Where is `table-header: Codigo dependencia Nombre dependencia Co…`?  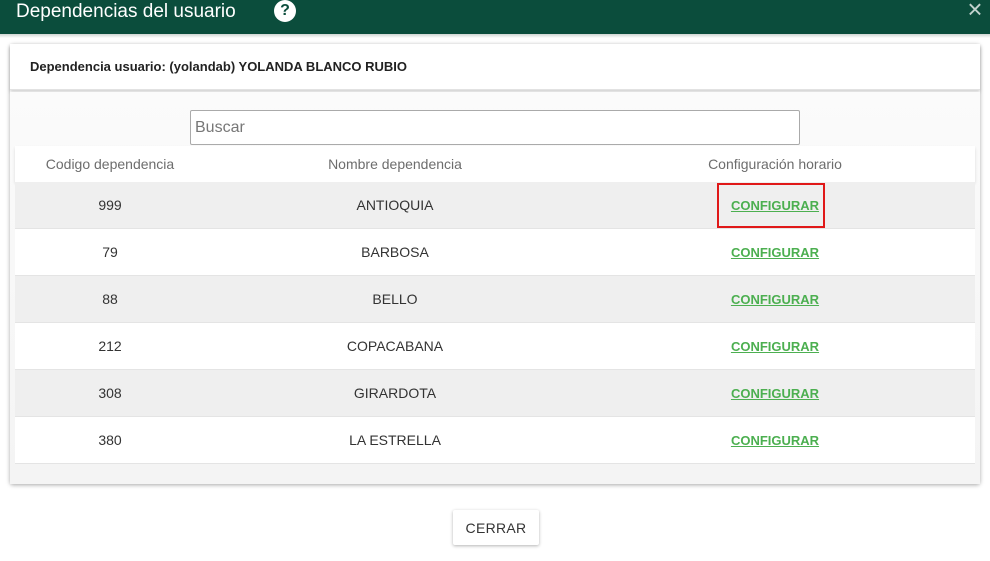
table-header: Codigo dependencia Nombre dependencia Co… is located at coordinates (495, 164).